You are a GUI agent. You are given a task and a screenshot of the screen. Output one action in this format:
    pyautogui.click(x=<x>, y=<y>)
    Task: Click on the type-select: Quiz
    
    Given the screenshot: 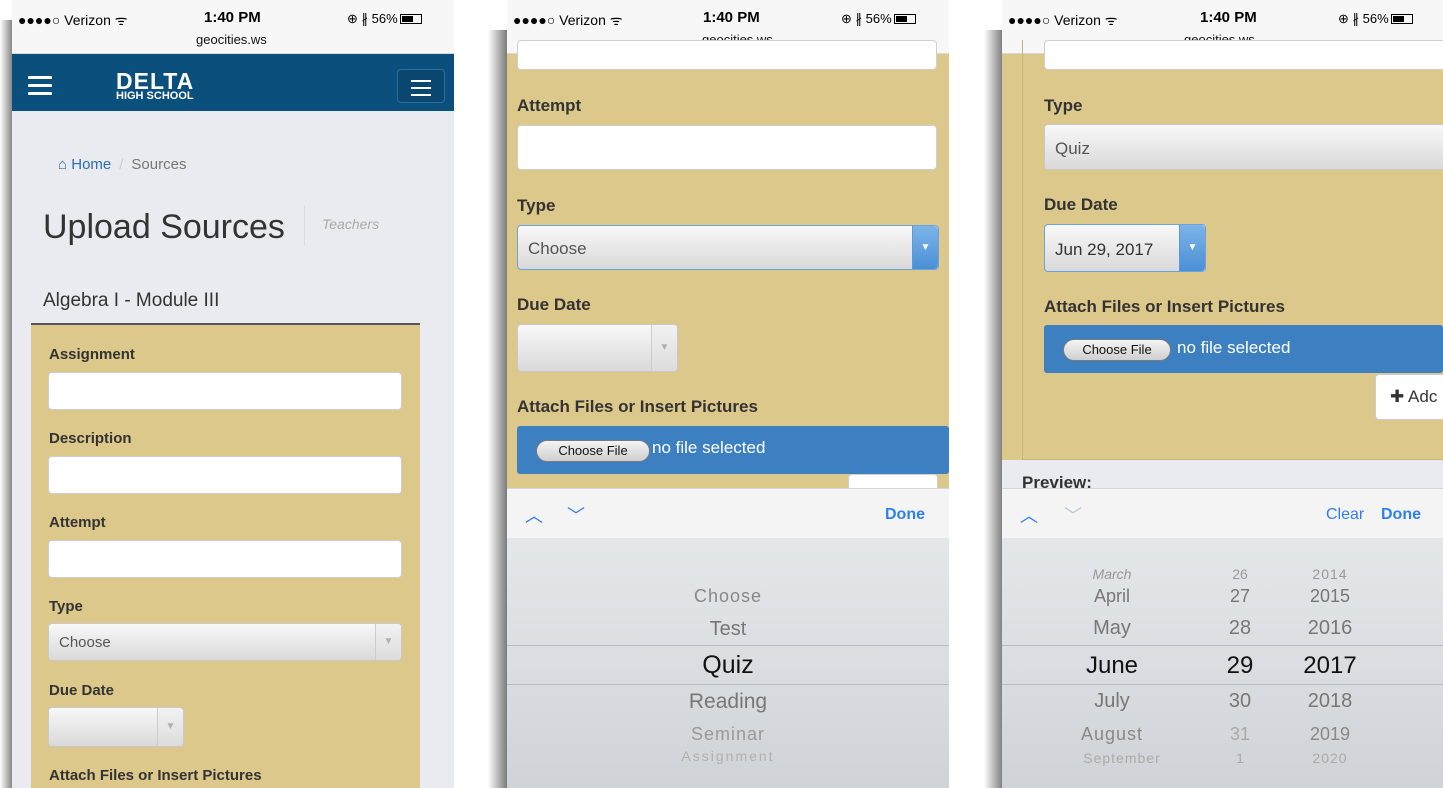 What is the action you would take?
    pyautogui.click(x=1243, y=147)
    